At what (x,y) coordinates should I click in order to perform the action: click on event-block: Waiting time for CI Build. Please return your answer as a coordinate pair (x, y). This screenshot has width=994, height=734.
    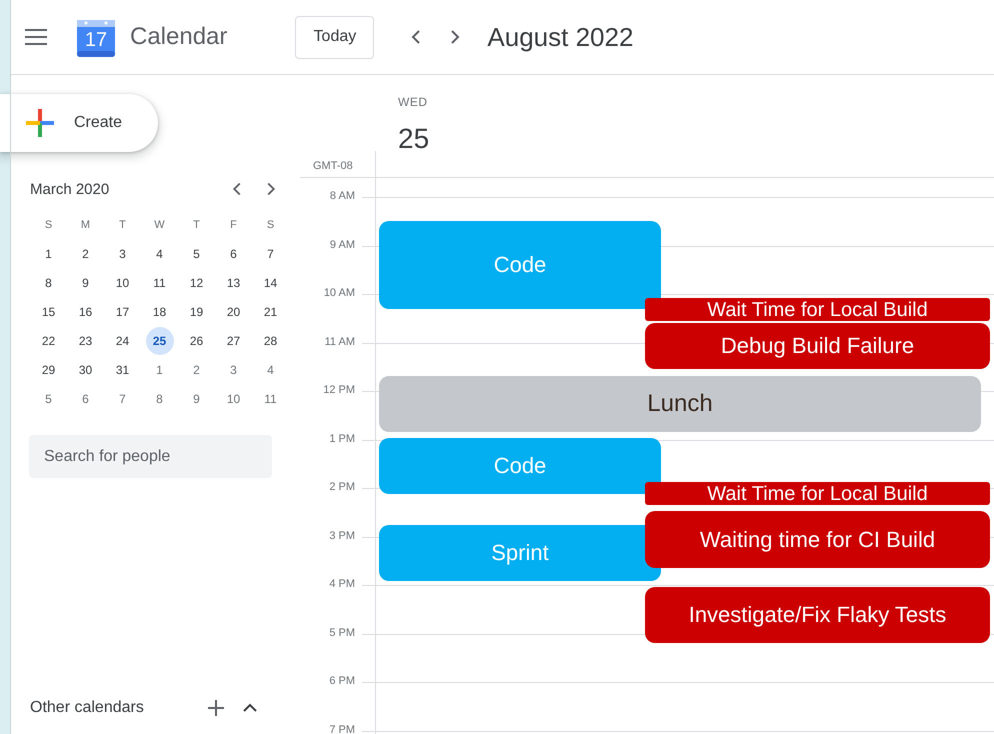
    Looking at the image, I should click on (817, 539).